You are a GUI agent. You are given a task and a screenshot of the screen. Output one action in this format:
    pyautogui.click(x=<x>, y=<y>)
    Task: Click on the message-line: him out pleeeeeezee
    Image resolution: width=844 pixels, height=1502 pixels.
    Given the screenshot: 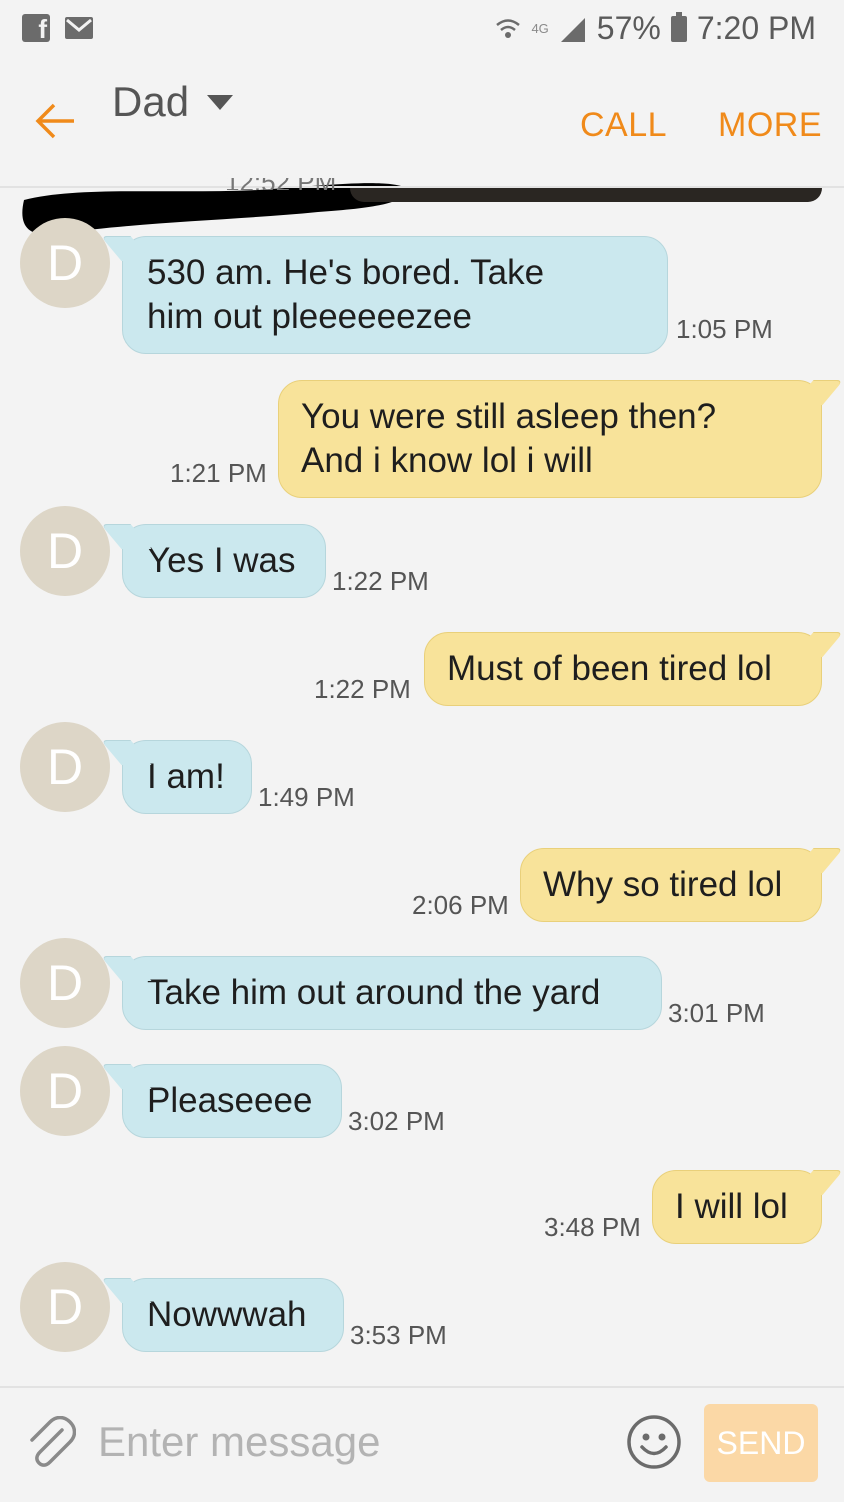 What is the action you would take?
    pyautogui.click(x=309, y=316)
    